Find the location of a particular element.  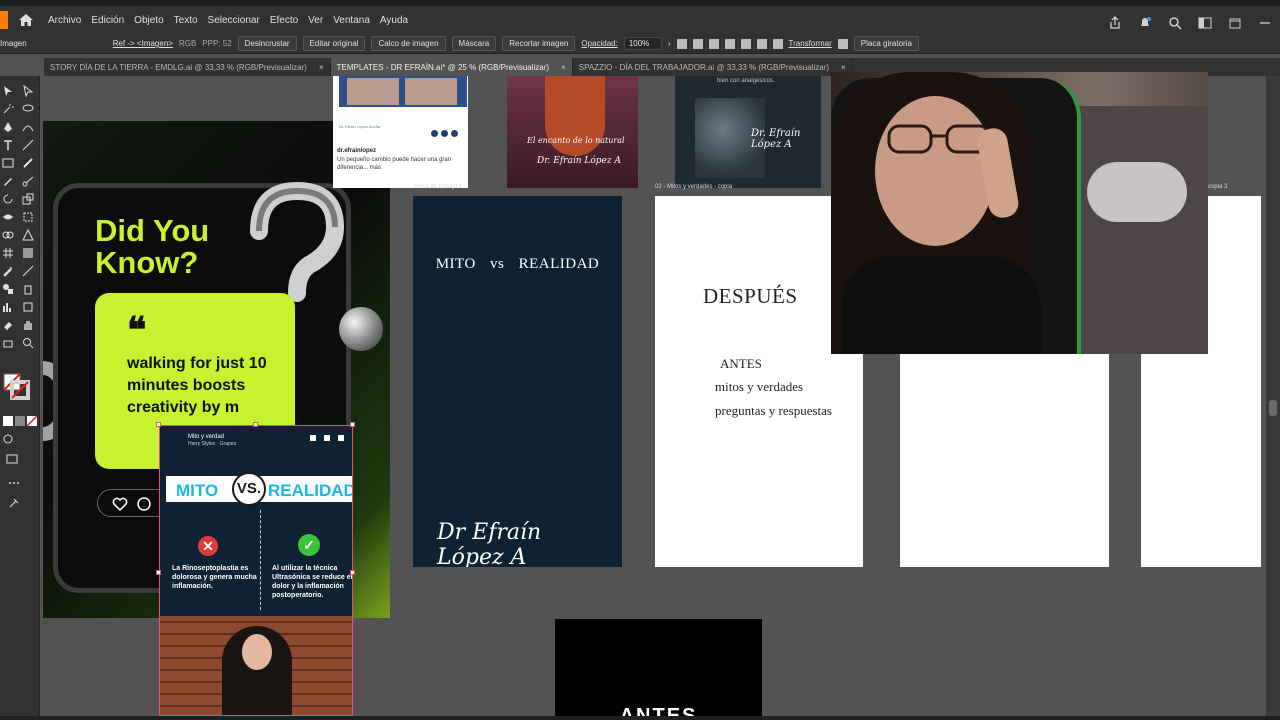

direct-selection-tool-icon is located at coordinates (28, 91).